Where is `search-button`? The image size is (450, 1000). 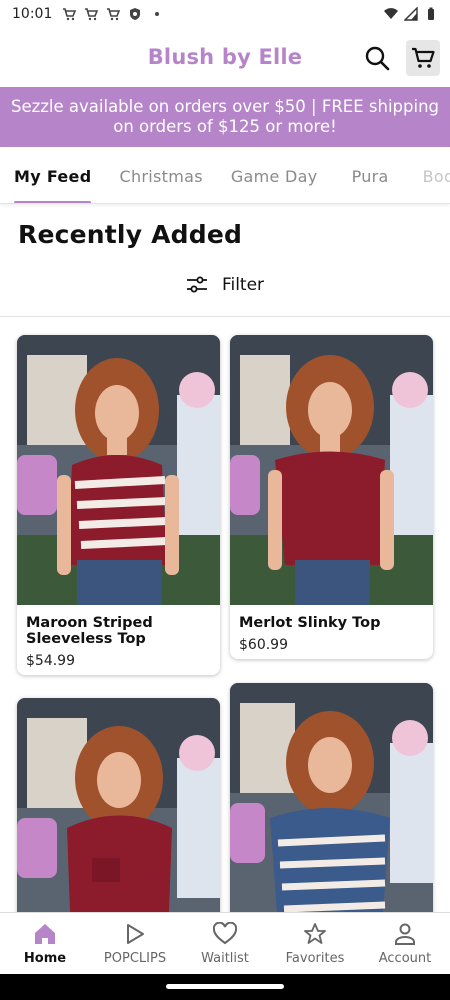 search-button is located at coordinates (377, 58).